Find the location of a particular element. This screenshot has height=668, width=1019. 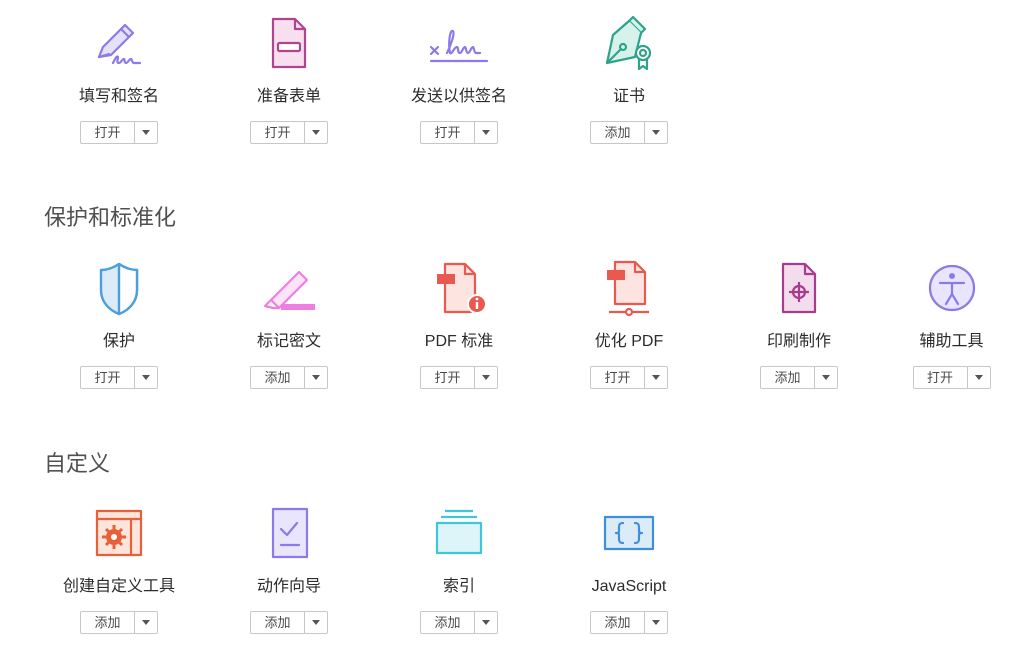

tool-protect: 保护 打开 is located at coordinates (119, 322).